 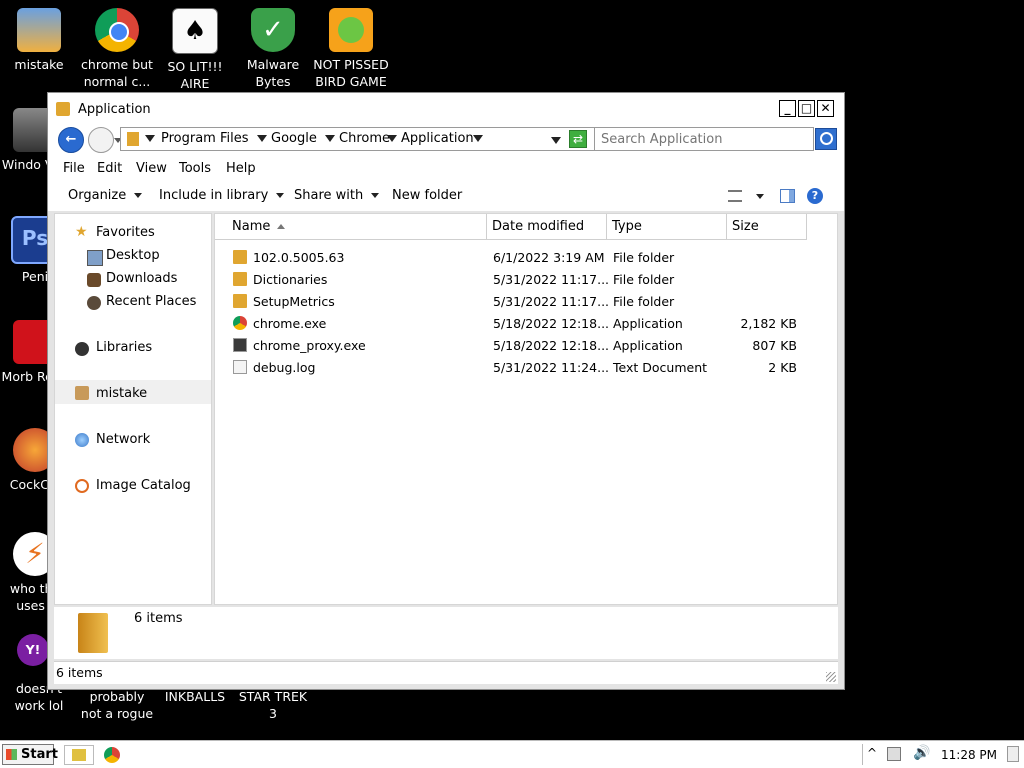 I want to click on show-hidden-icons-icon: ^, so click(x=872, y=753).